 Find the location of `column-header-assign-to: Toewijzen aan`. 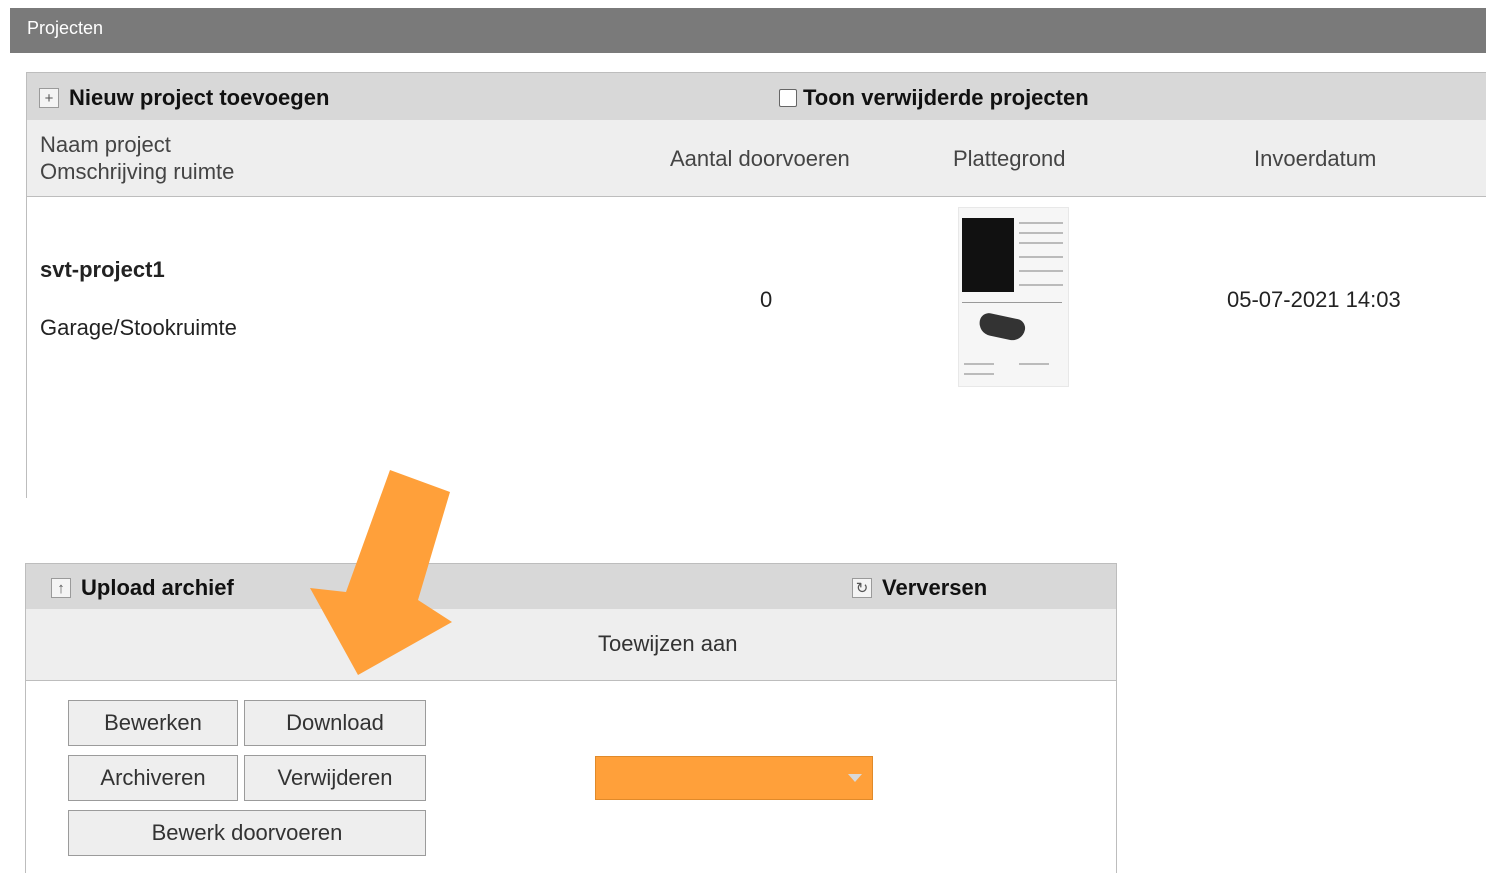

column-header-assign-to: Toewijzen aan is located at coordinates (668, 643).